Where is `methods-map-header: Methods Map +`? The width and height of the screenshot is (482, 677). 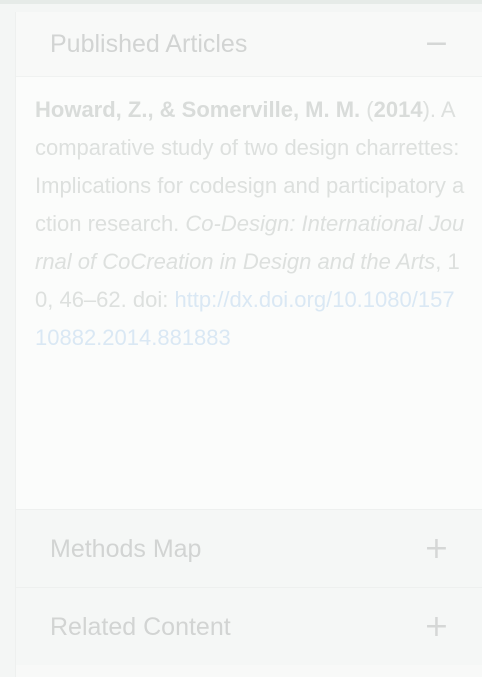
methods-map-header: Methods Map + is located at coordinates (249, 549).